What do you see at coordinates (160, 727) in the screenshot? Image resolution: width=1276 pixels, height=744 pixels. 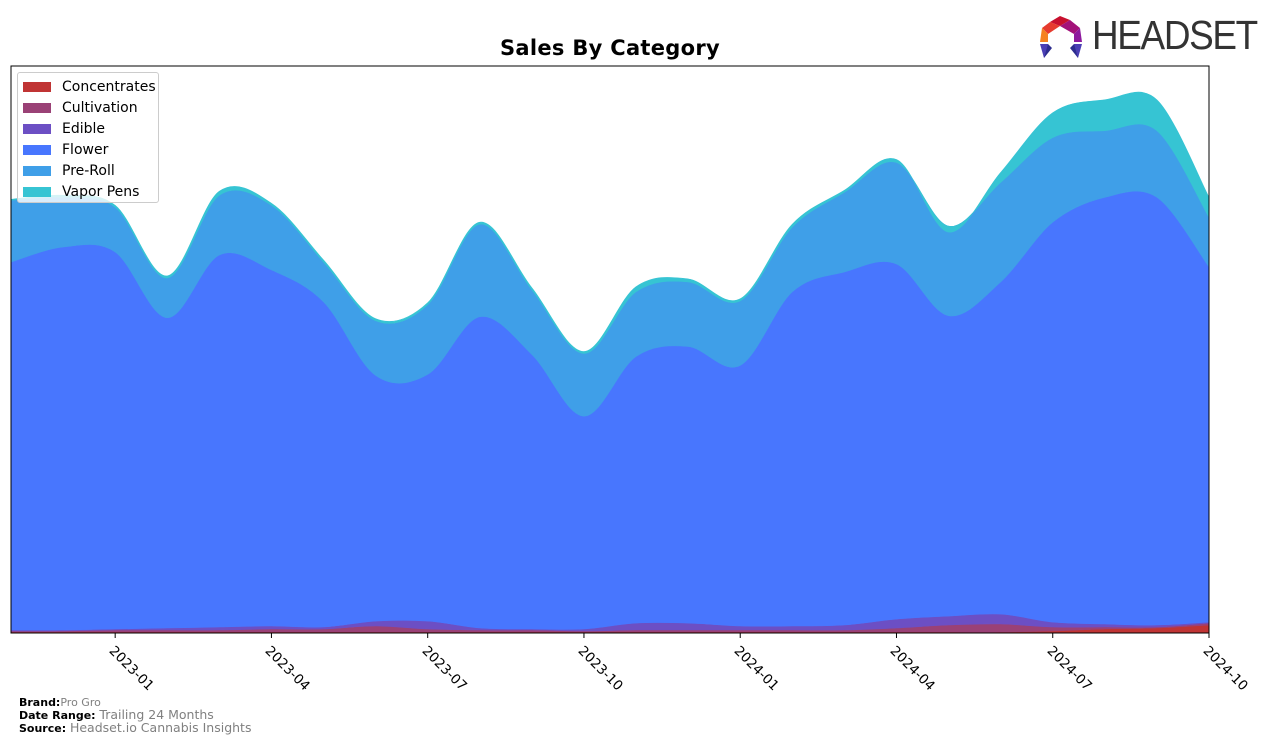 I see `source-value: Headset.io Cannabis Insights` at bounding box center [160, 727].